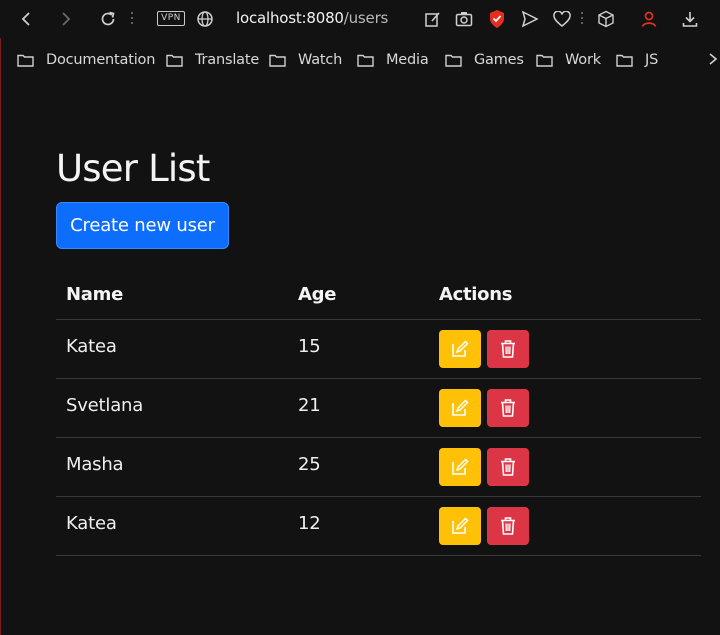 The width and height of the screenshot is (720, 635). I want to click on bookmark-label: Media, so click(407, 60).